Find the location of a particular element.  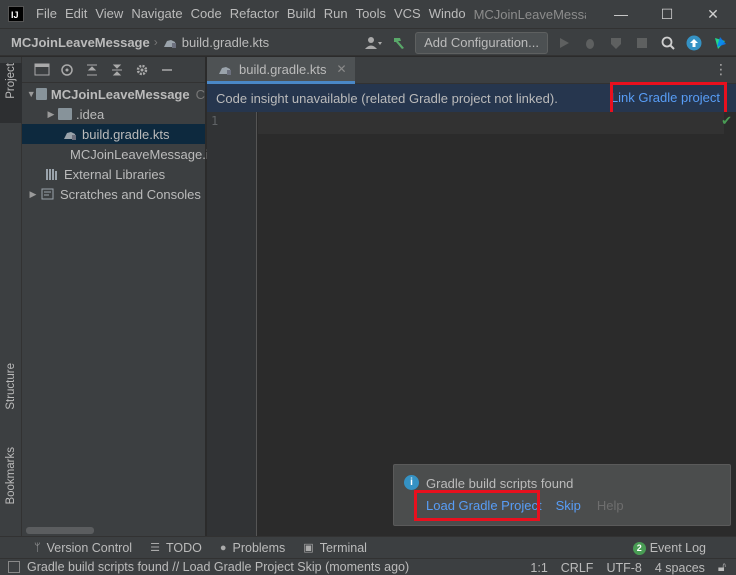

stop-icon is located at coordinates (642, 43).